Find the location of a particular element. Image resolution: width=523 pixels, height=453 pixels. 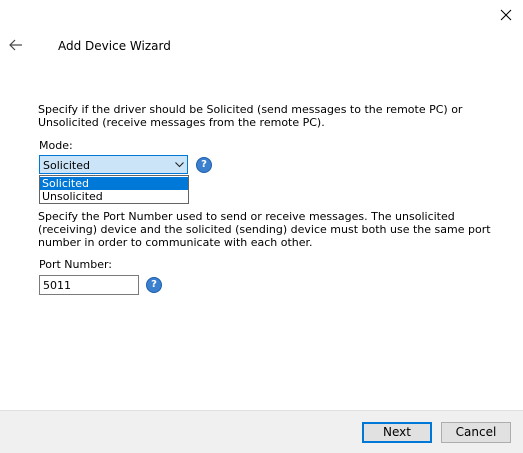

mode-dropdown-list: Solicited Unsolicited is located at coordinates (114, 189).